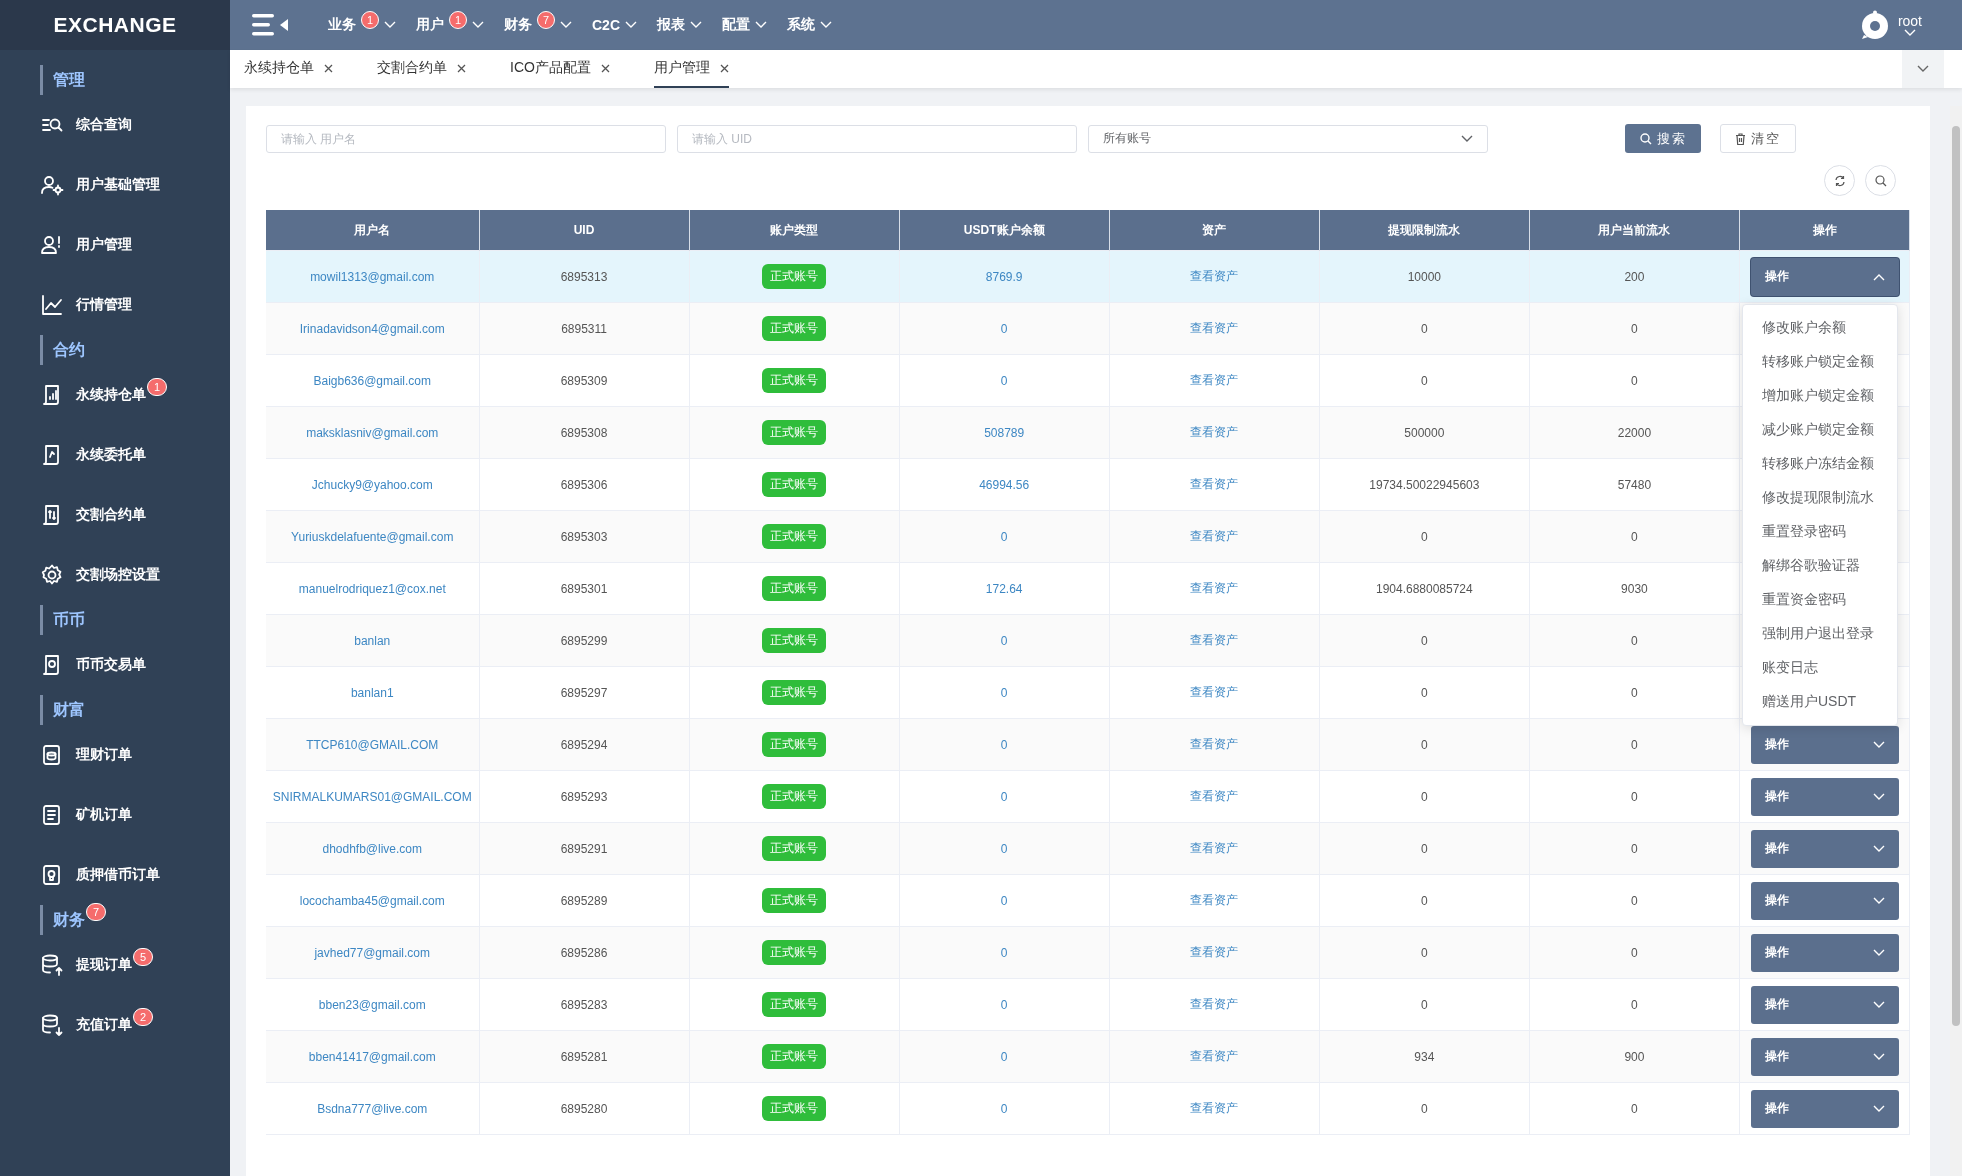 This screenshot has height=1176, width=1962. Describe the element at coordinates (1909, 21) in the screenshot. I see `user-name: root` at that location.